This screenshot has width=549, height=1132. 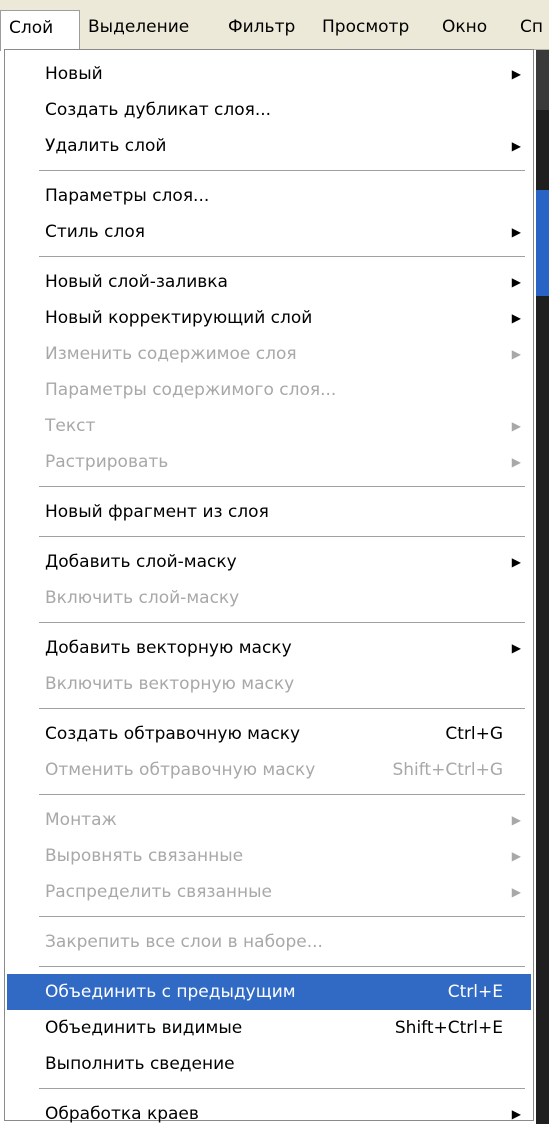 What do you see at coordinates (269, 562) in the screenshot?
I see `menu-item: Добавить слой-маску ▶` at bounding box center [269, 562].